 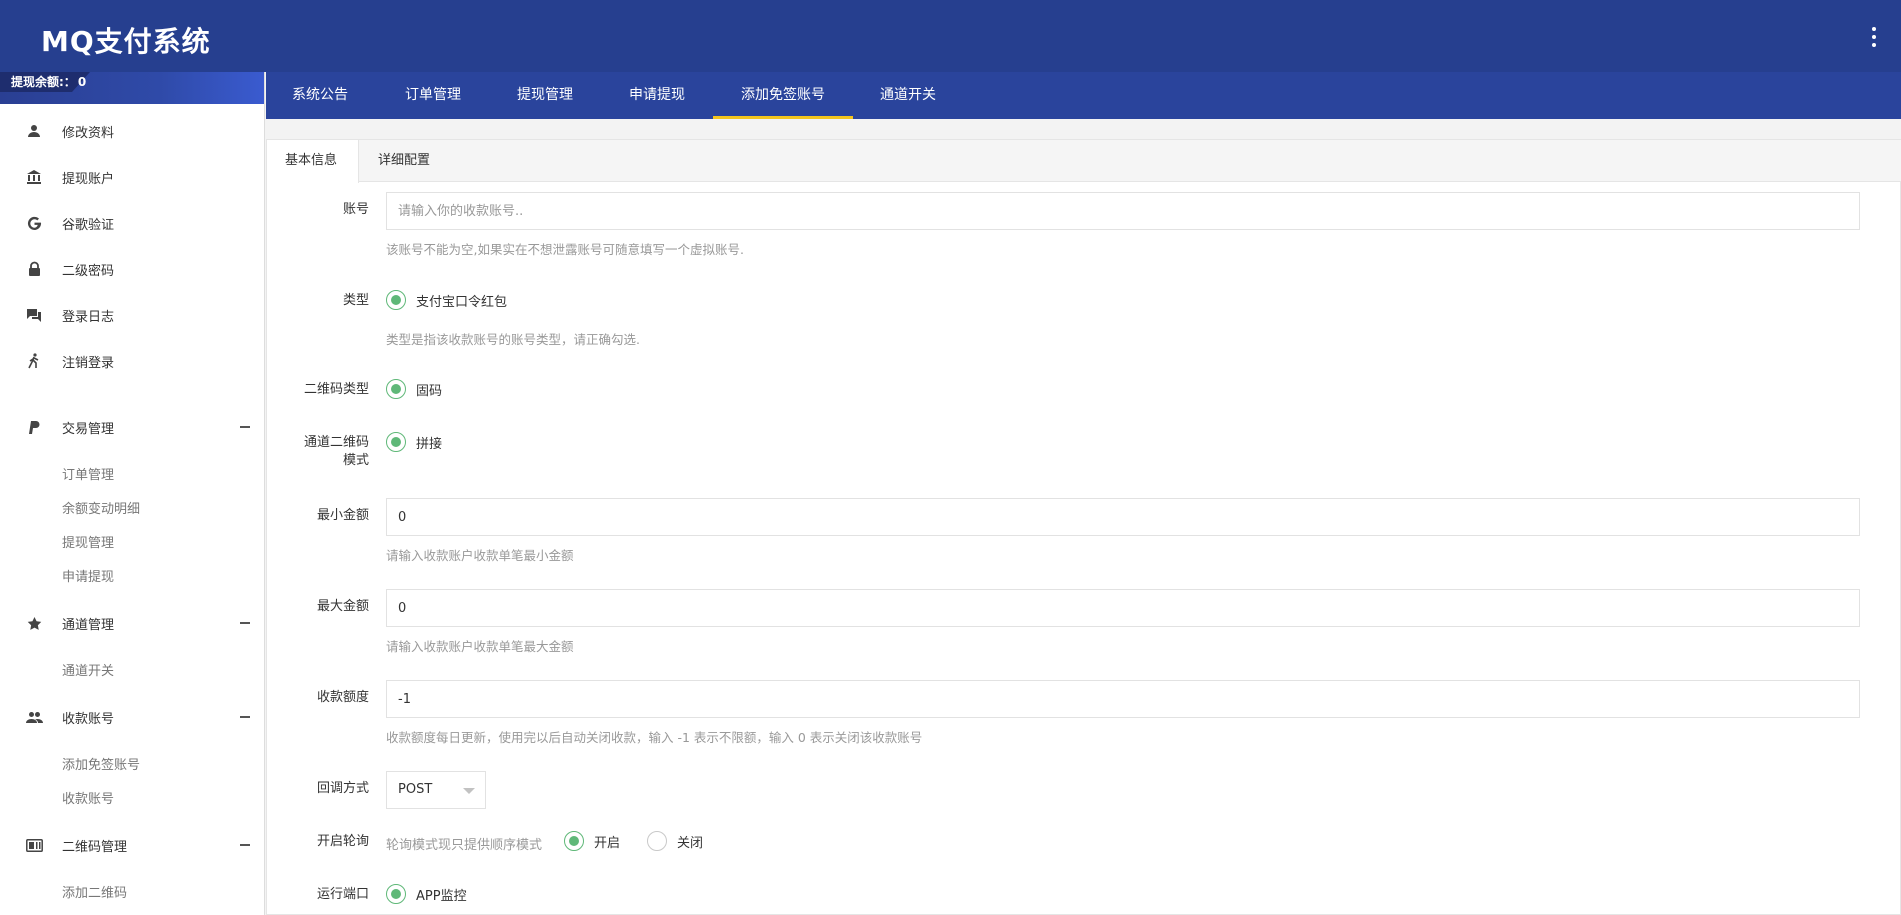 I want to click on sidebar-item-login-log: 登录日志, so click(x=132, y=315).